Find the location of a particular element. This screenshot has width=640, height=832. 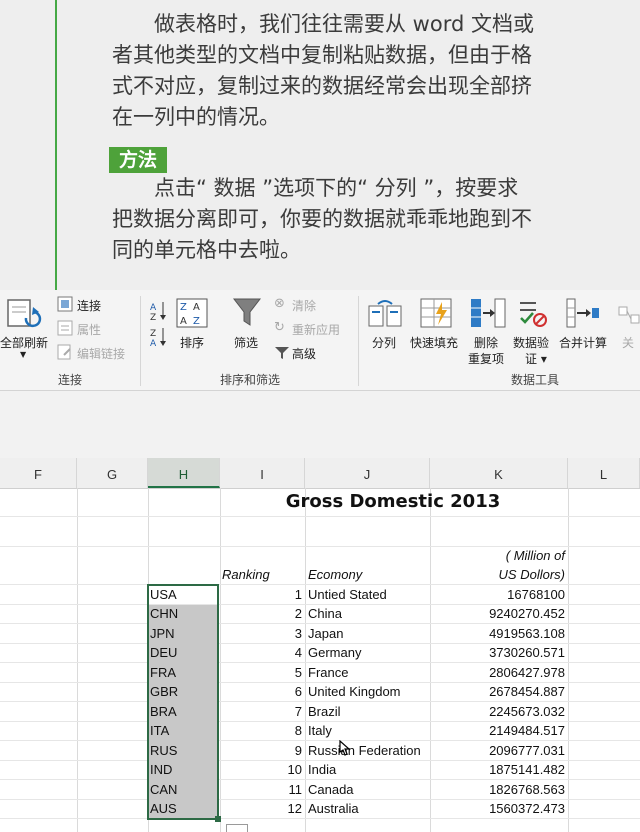

column-header-g: G is located at coordinates (112, 473).